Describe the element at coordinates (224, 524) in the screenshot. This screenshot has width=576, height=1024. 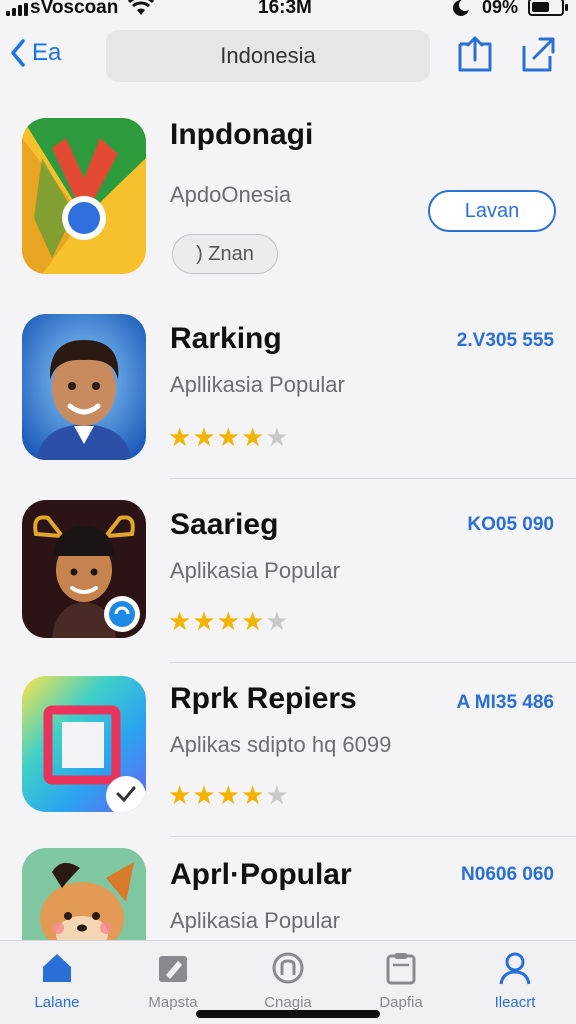
I see `app-title: Saarieg` at that location.